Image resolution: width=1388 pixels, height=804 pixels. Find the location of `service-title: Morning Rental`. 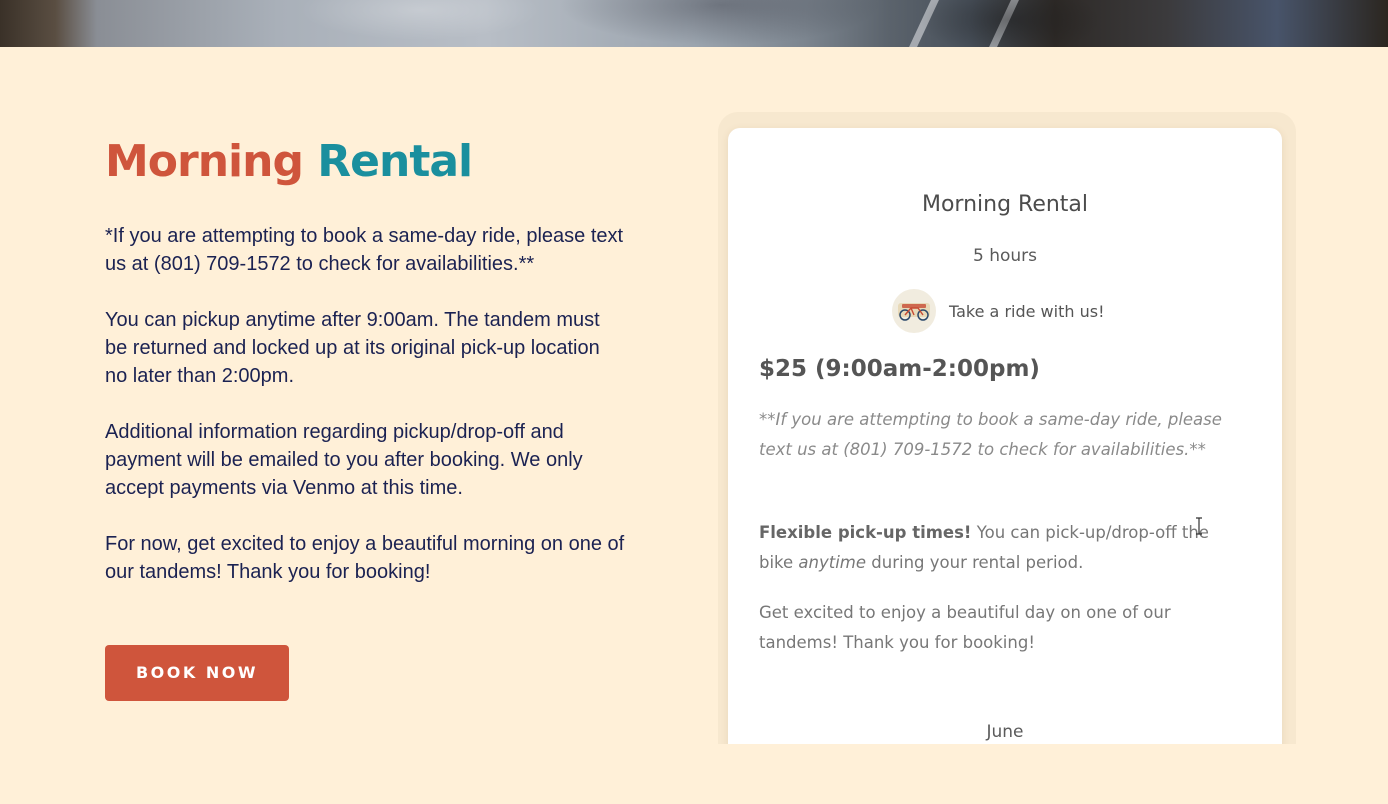

service-title: Morning Rental is located at coordinates (1005, 204).